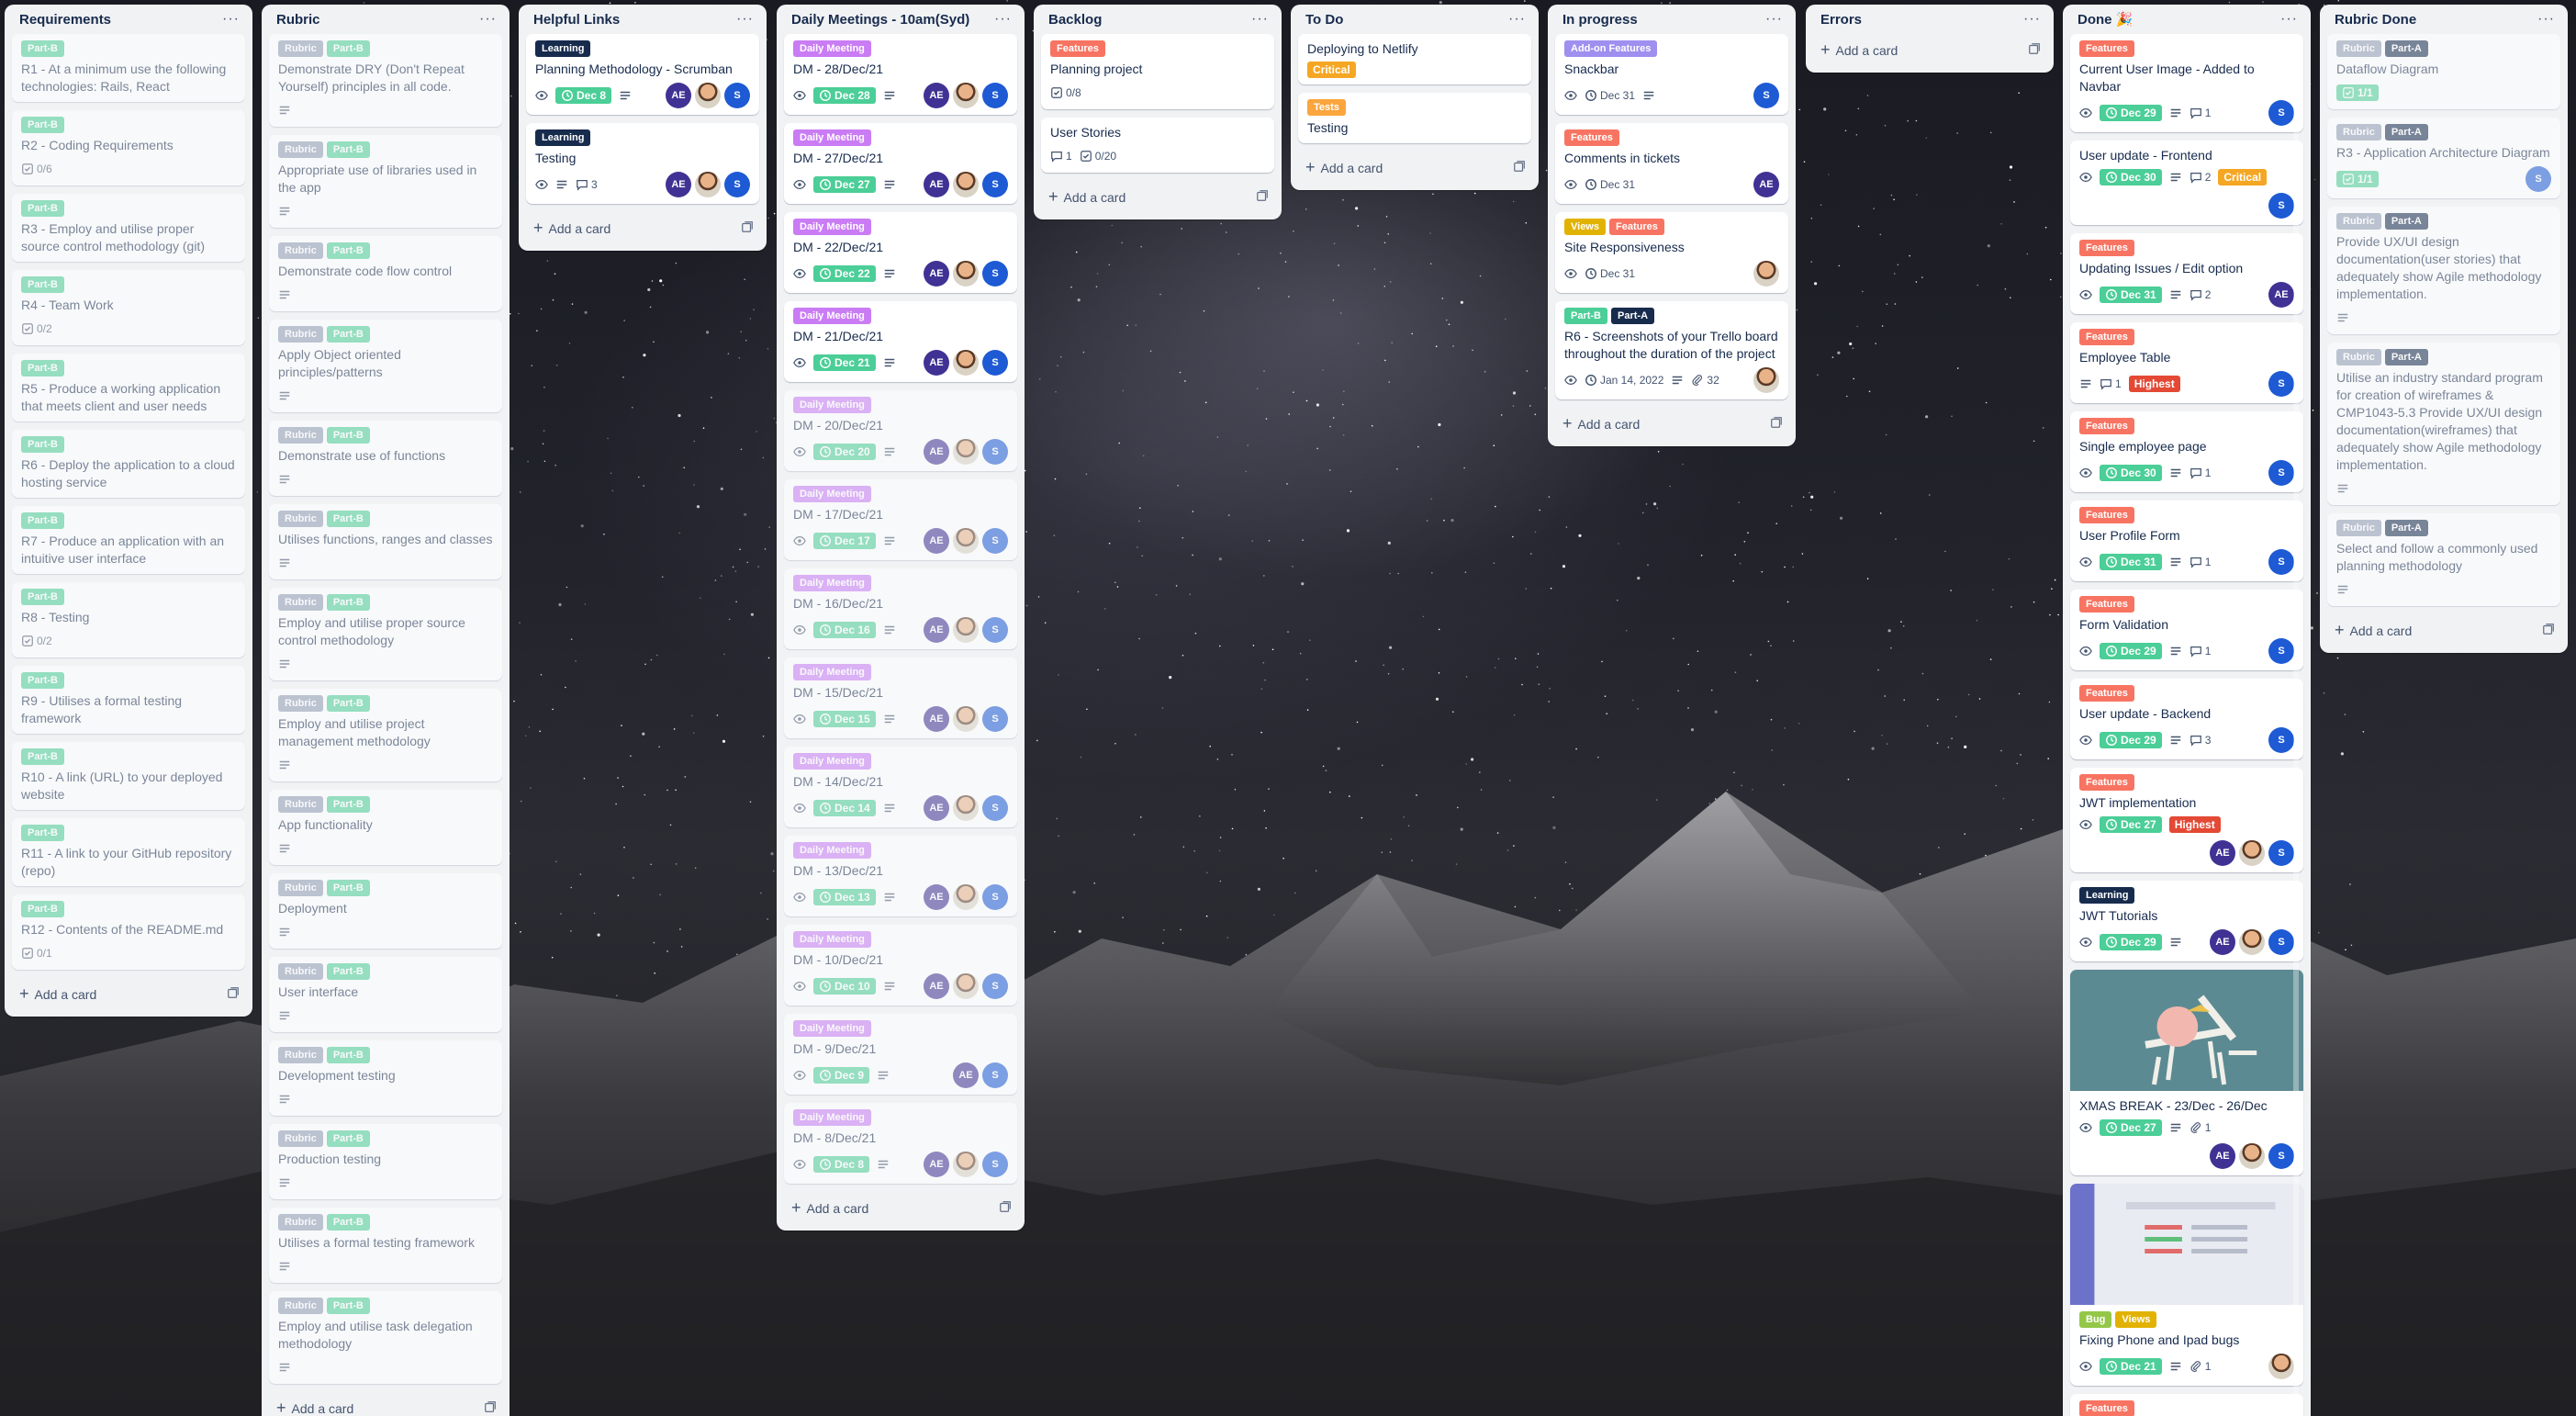 This screenshot has width=2576, height=1416. What do you see at coordinates (2095, 1319) in the screenshot?
I see `label-bug: Bug` at bounding box center [2095, 1319].